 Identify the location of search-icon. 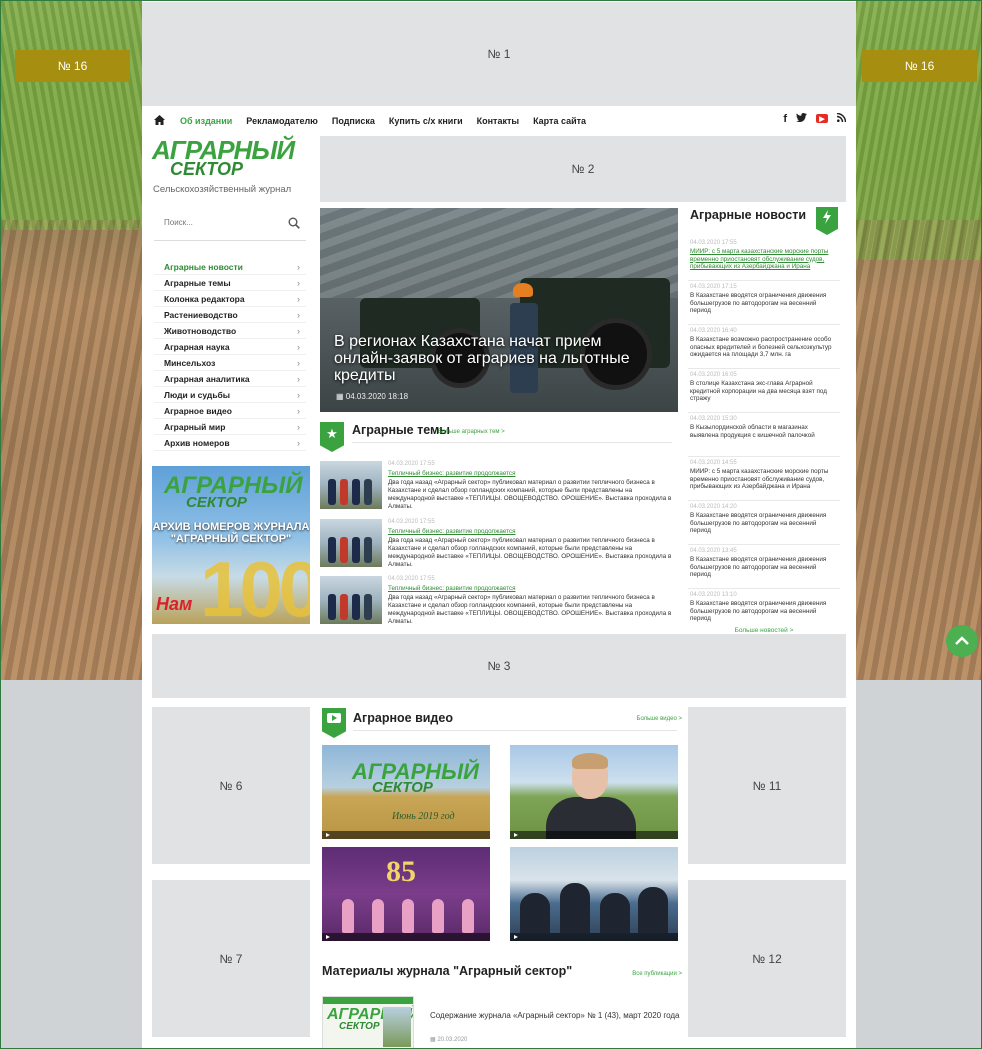
(294, 222).